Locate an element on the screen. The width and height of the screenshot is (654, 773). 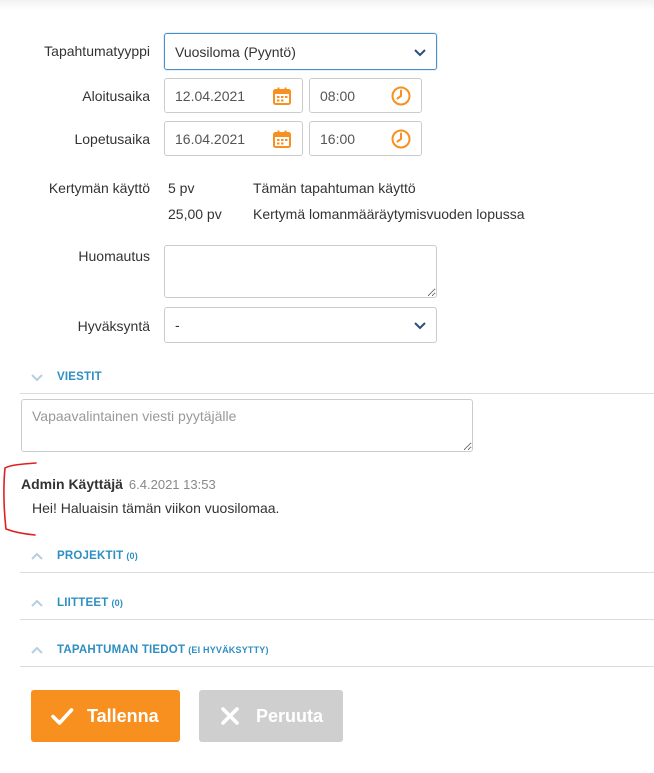
message-author: Admin Käyttäjä is located at coordinates (72, 484).